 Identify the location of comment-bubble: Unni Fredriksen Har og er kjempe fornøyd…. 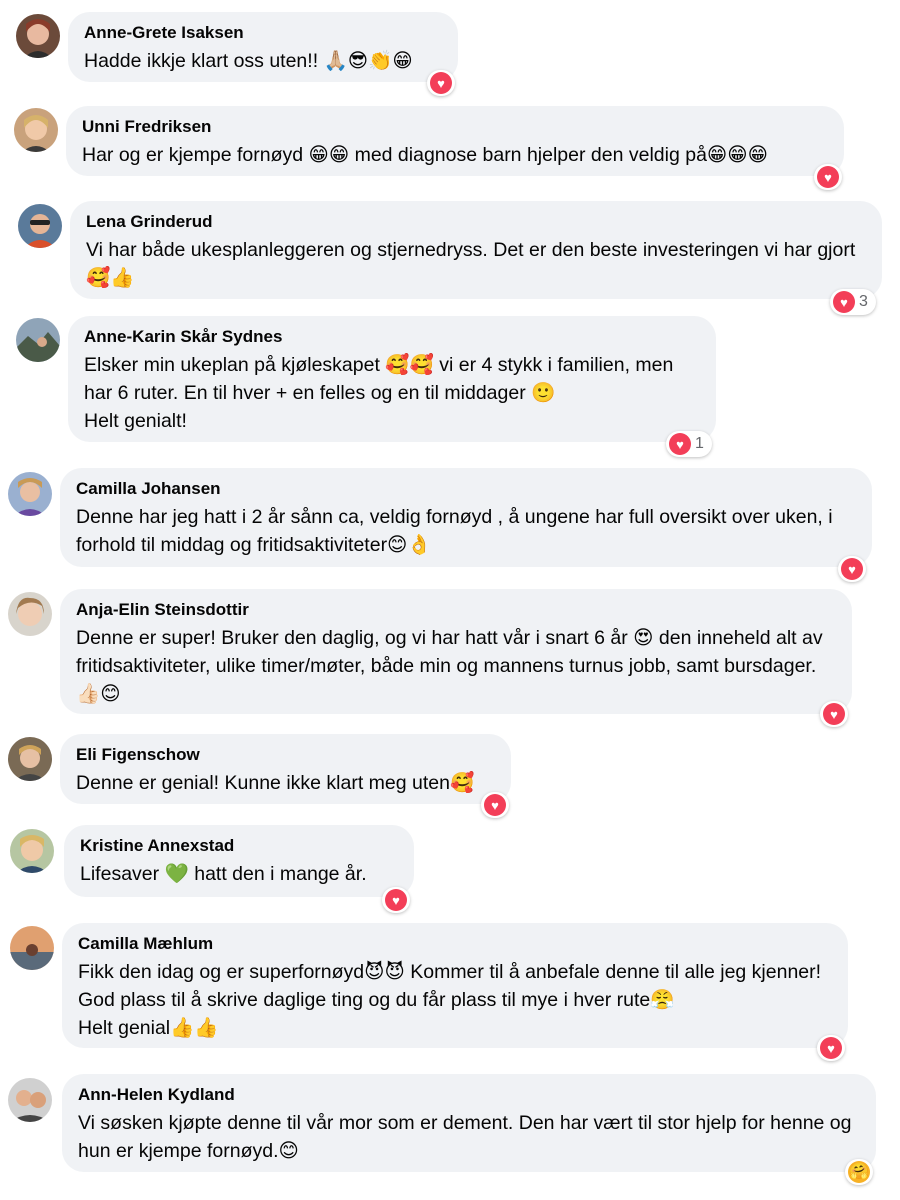
(455, 141).